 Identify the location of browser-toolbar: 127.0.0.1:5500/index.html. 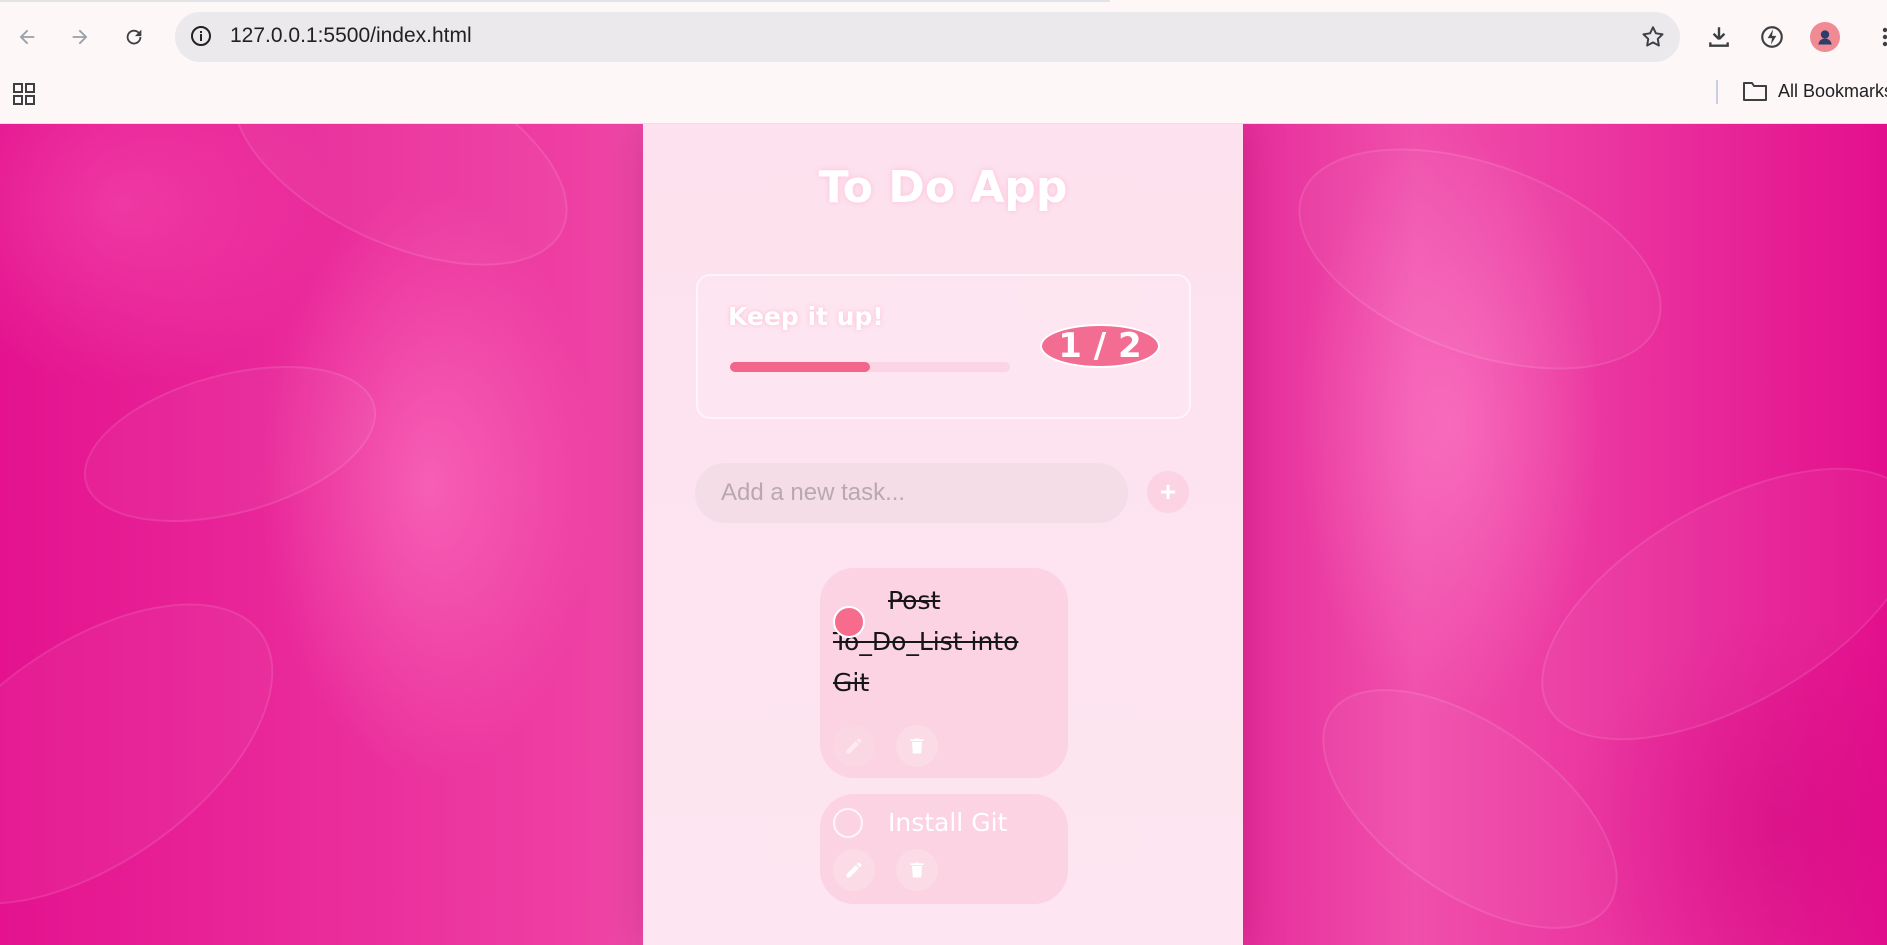
(943, 37).